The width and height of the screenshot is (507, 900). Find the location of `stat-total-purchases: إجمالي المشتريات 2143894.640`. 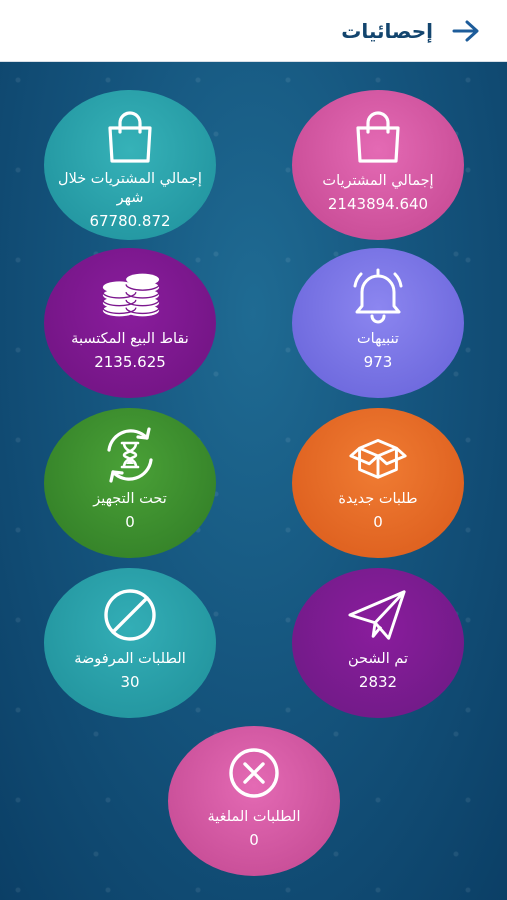

stat-total-purchases: إجمالي المشتريات 2143894.640 is located at coordinates (378, 165).